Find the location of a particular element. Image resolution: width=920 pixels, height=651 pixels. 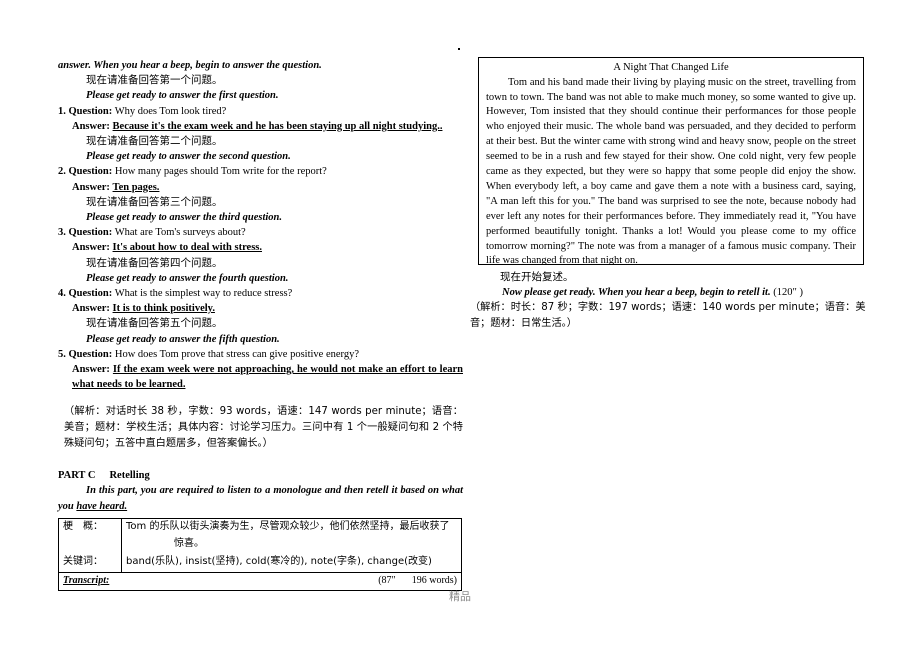

transcript-label: Transcript: is located at coordinates (86, 580).